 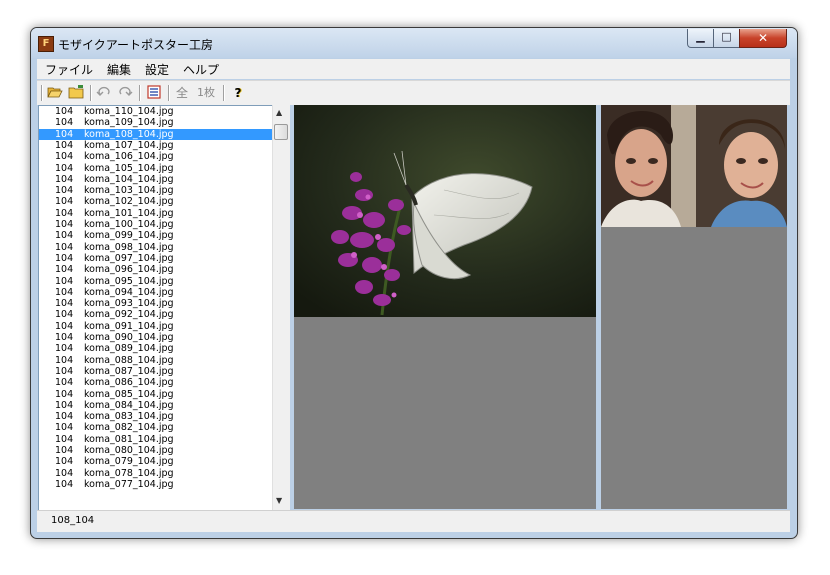 What do you see at coordinates (125, 93) in the screenshot?
I see `redo-button` at bounding box center [125, 93].